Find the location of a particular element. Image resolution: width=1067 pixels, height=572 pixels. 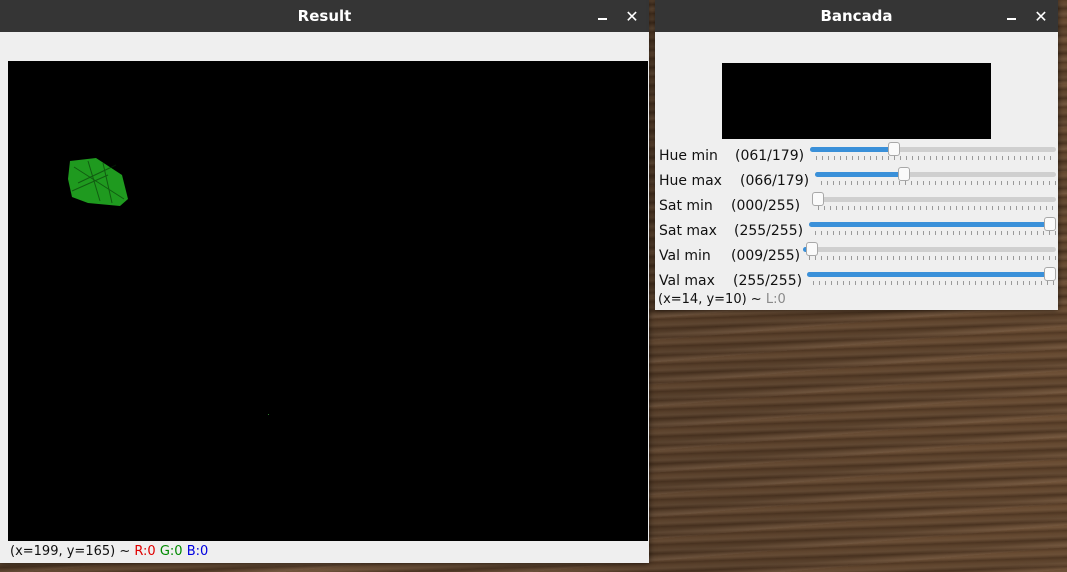

result-toolbar is located at coordinates (328, 47).